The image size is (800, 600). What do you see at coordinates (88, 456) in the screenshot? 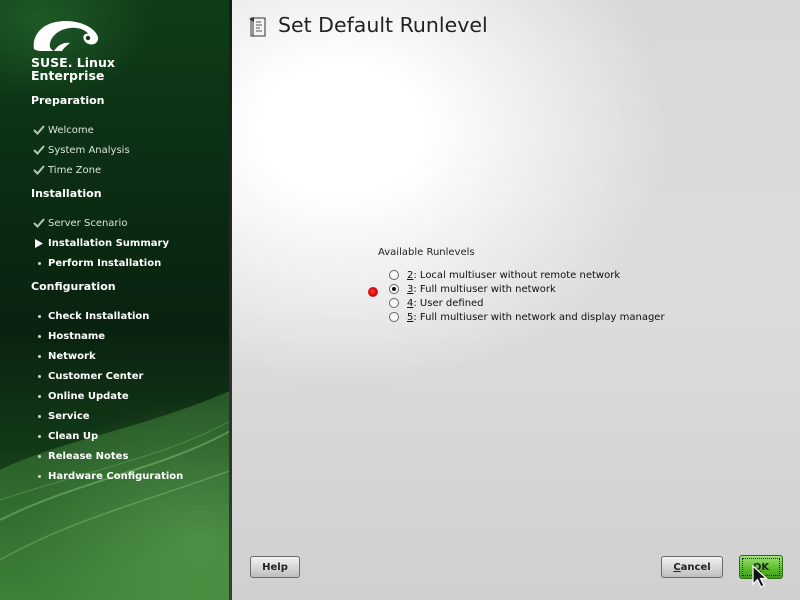
I see `sidebar-item-label: Release Notes` at bounding box center [88, 456].